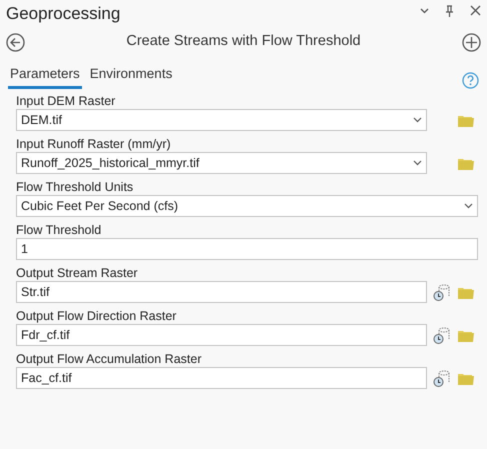  I want to click on parameter-label: Flow Threshold, so click(59, 230).